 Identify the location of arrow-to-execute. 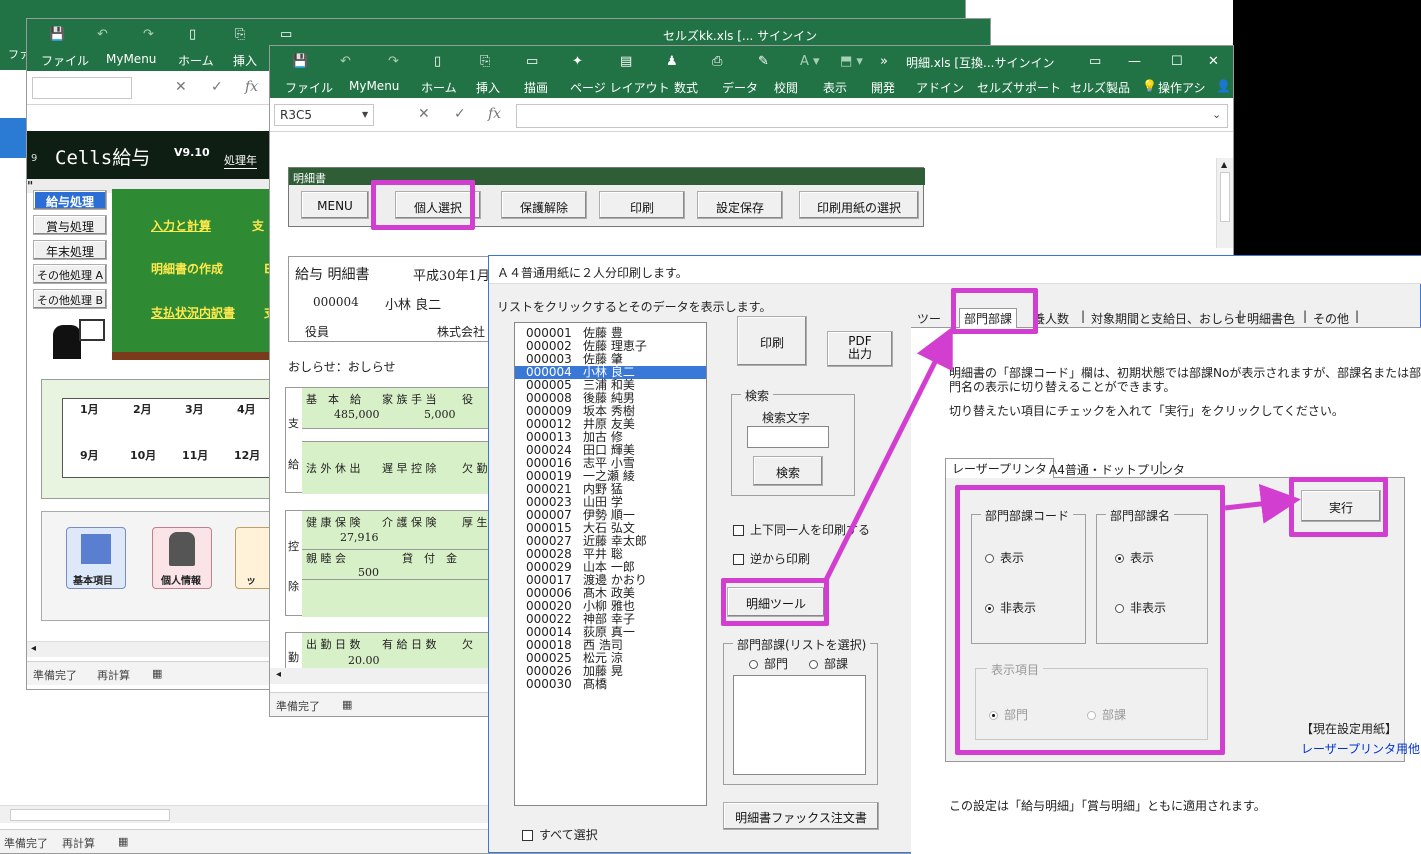
(1262, 503).